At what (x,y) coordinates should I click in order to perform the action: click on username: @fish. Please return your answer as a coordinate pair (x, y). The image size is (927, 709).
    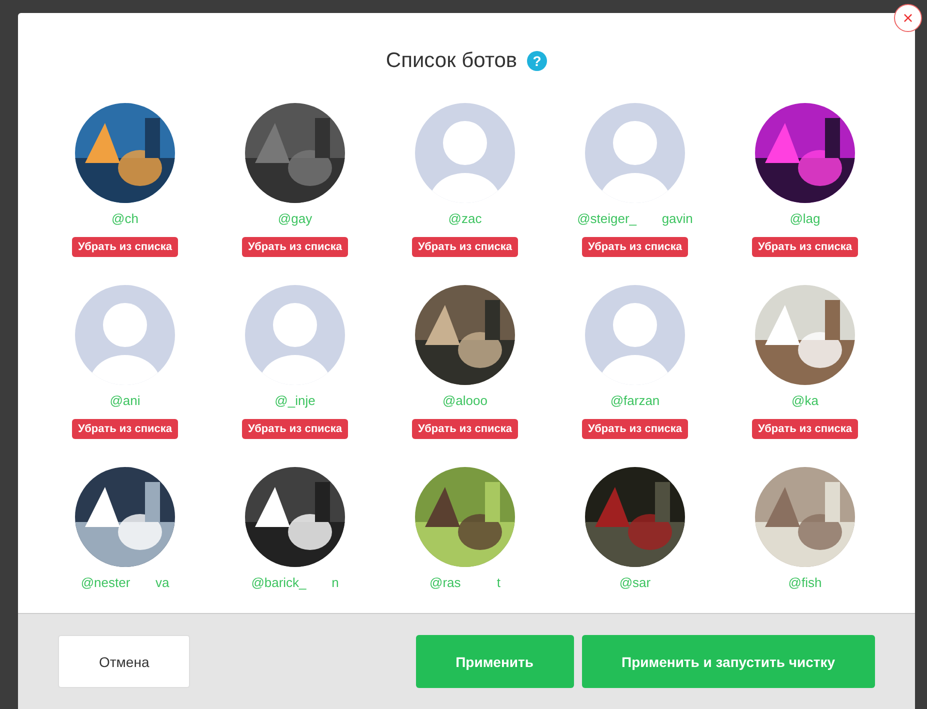
    Looking at the image, I should click on (805, 582).